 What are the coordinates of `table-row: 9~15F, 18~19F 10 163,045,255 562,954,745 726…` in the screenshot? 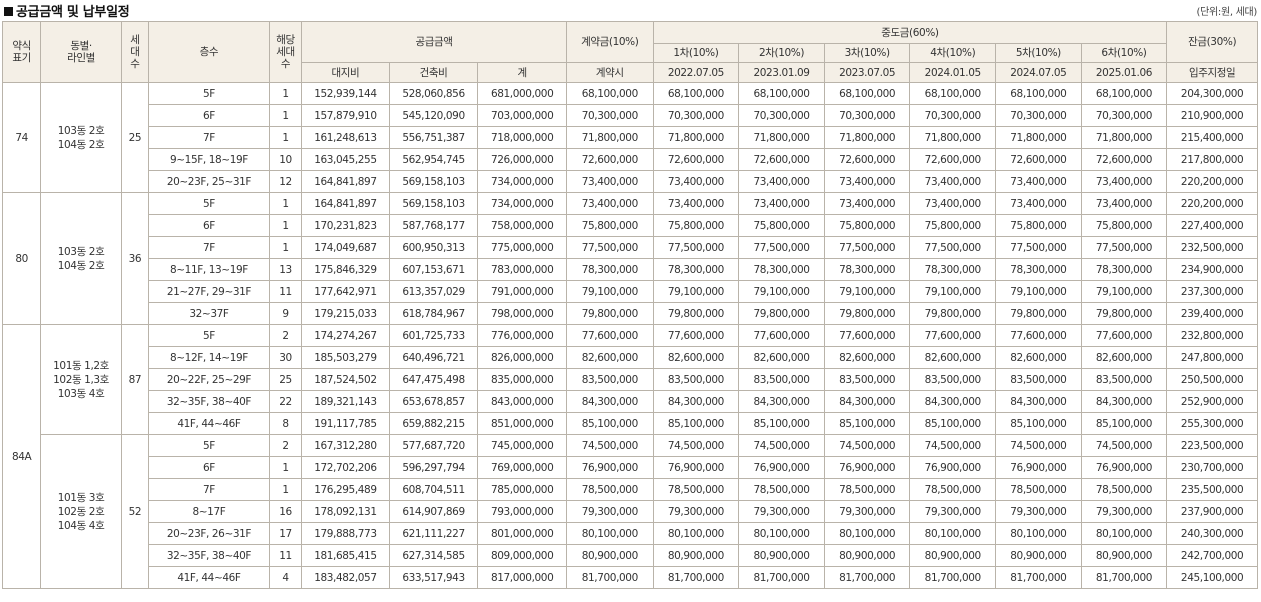 It's located at (630, 159).